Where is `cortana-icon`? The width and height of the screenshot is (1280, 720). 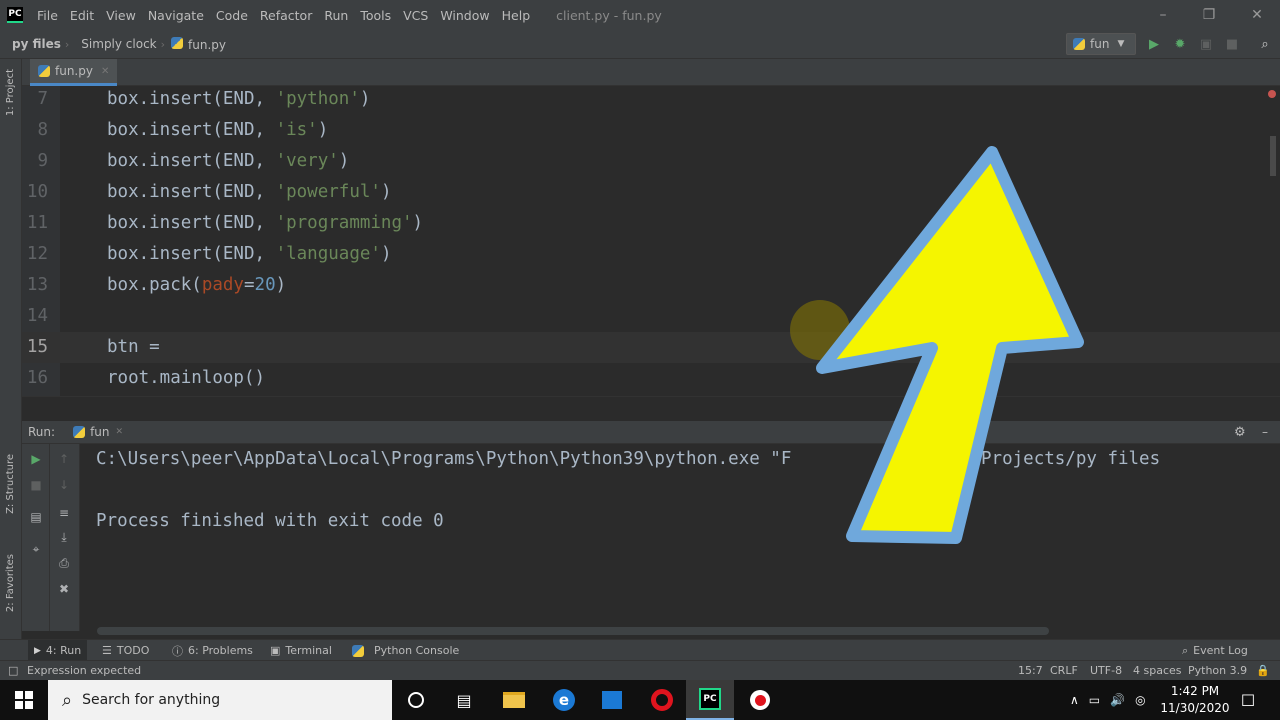
cortana-icon is located at coordinates (416, 700).